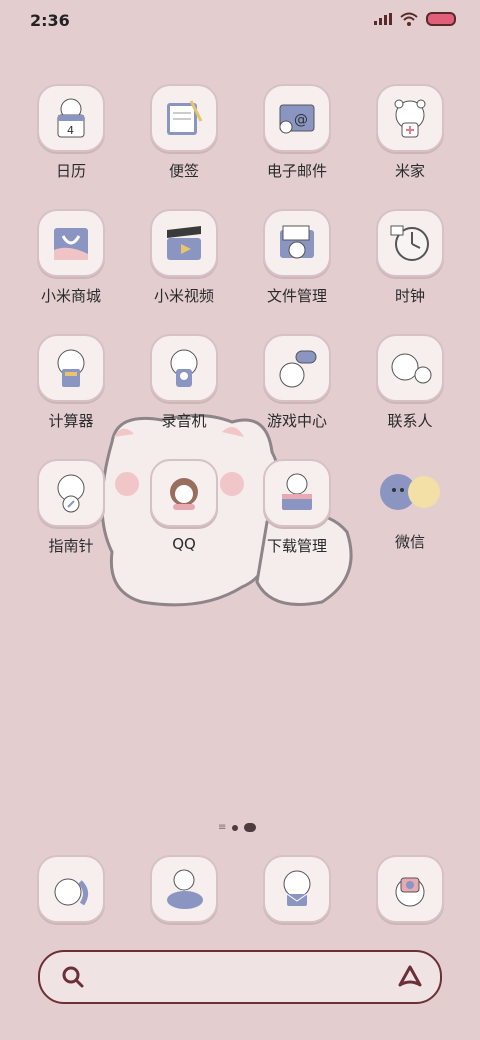  I want to click on calculator-bear-icon, so click(71, 368).